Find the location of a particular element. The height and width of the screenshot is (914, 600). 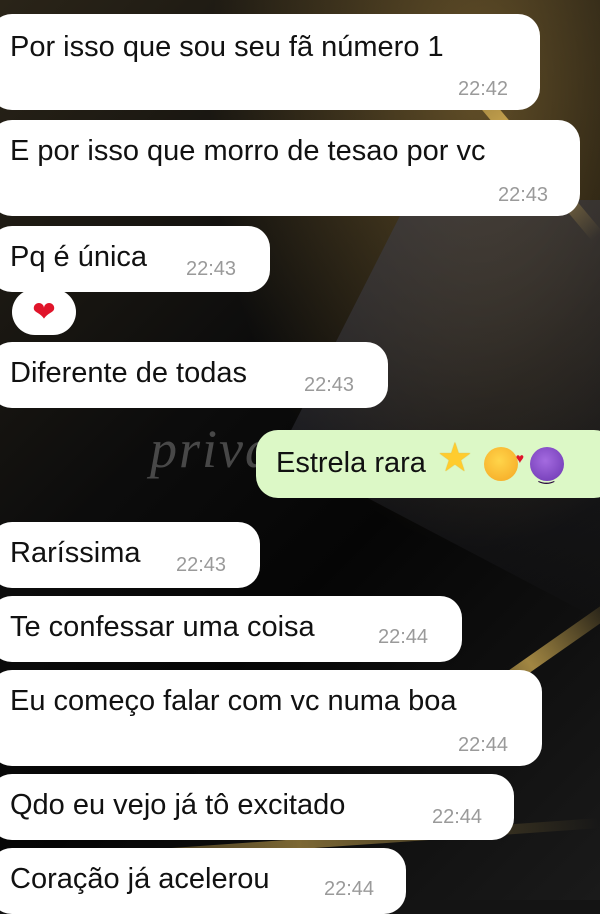

message-bubble: Pq é única 22:43 is located at coordinates (135, 259).